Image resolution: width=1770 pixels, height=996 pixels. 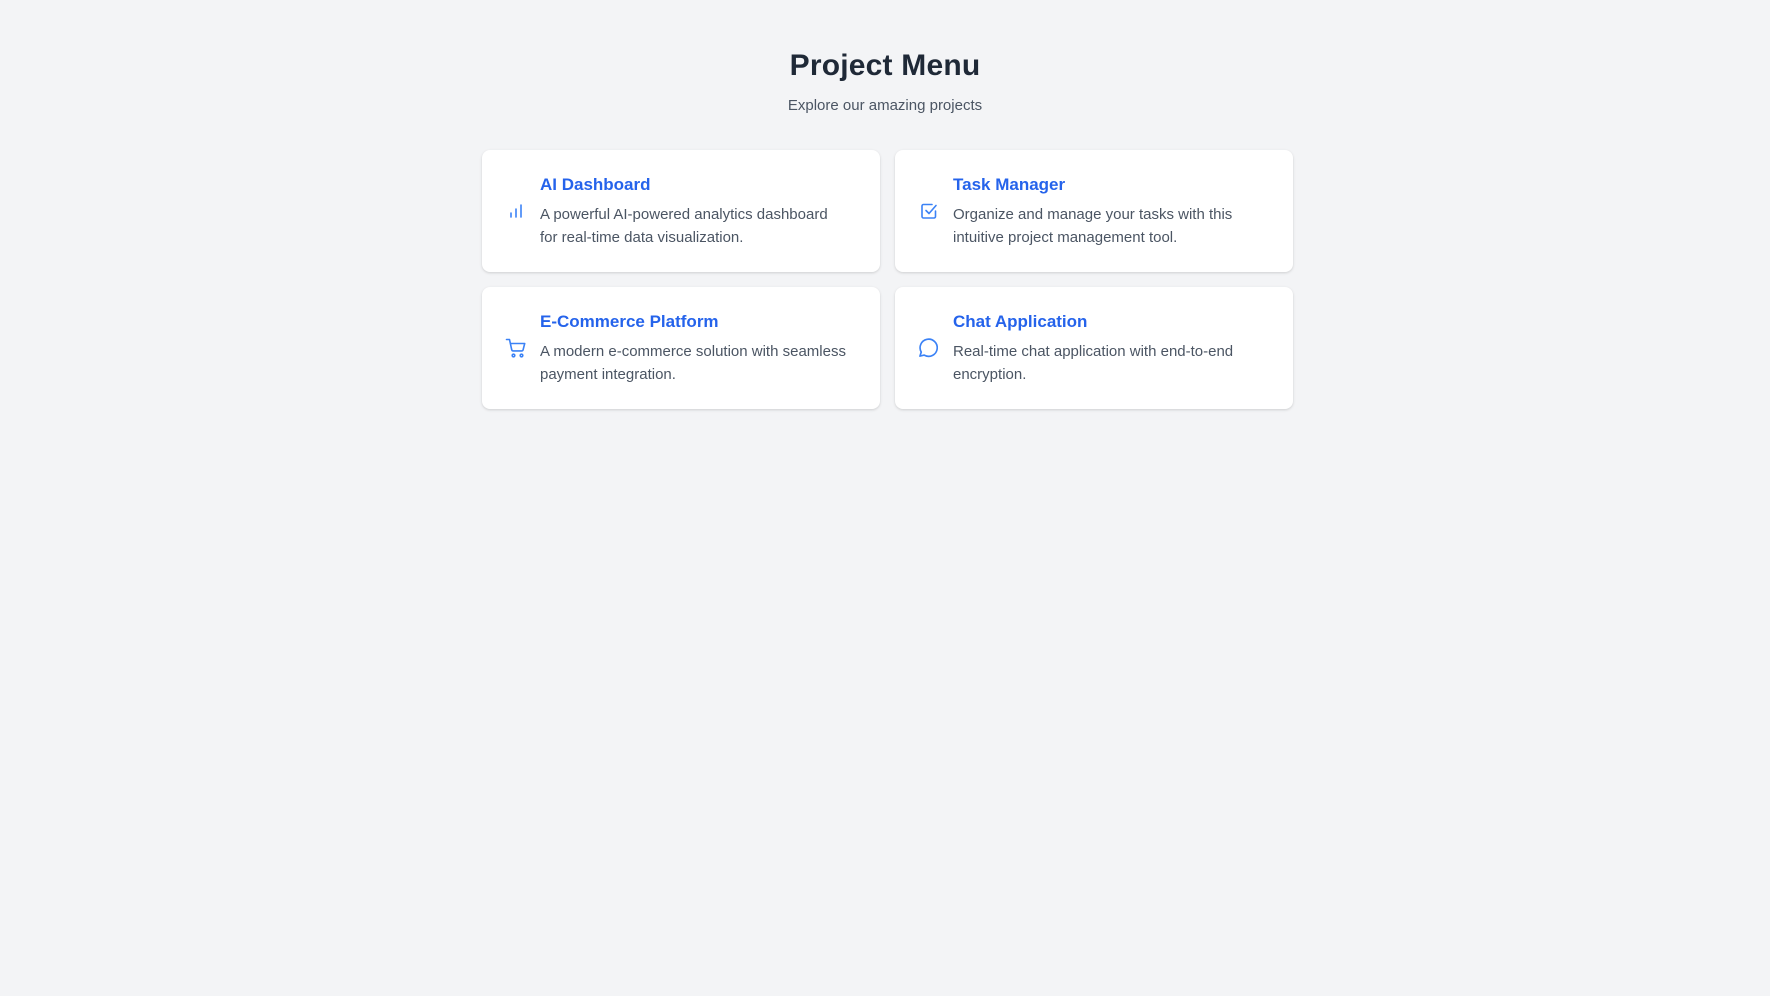 What do you see at coordinates (929, 211) in the screenshot?
I see `checkbox-icon` at bounding box center [929, 211].